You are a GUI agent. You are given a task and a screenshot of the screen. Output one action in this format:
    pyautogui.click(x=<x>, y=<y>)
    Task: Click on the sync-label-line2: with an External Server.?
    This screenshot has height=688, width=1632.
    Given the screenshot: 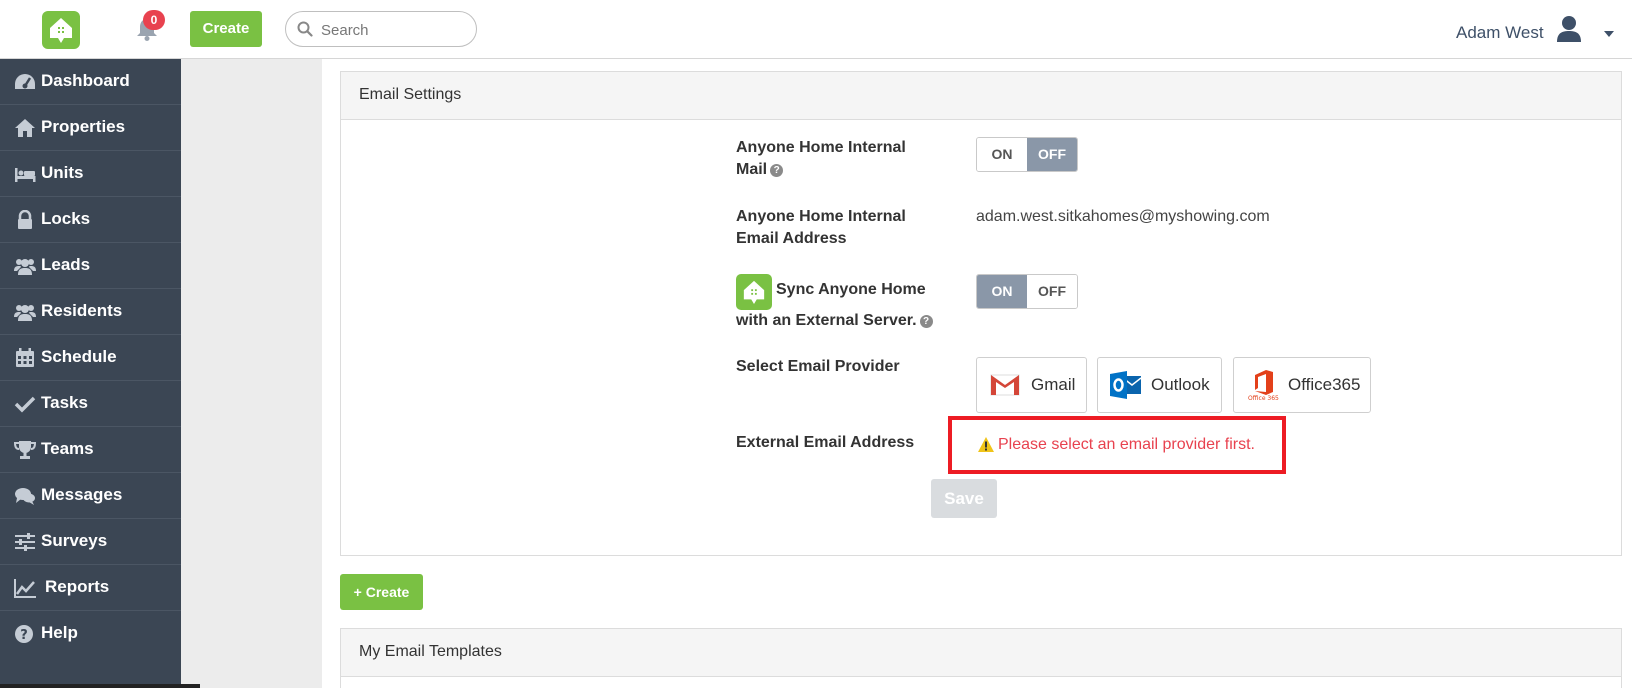 What is the action you would take?
    pyautogui.click(x=834, y=321)
    